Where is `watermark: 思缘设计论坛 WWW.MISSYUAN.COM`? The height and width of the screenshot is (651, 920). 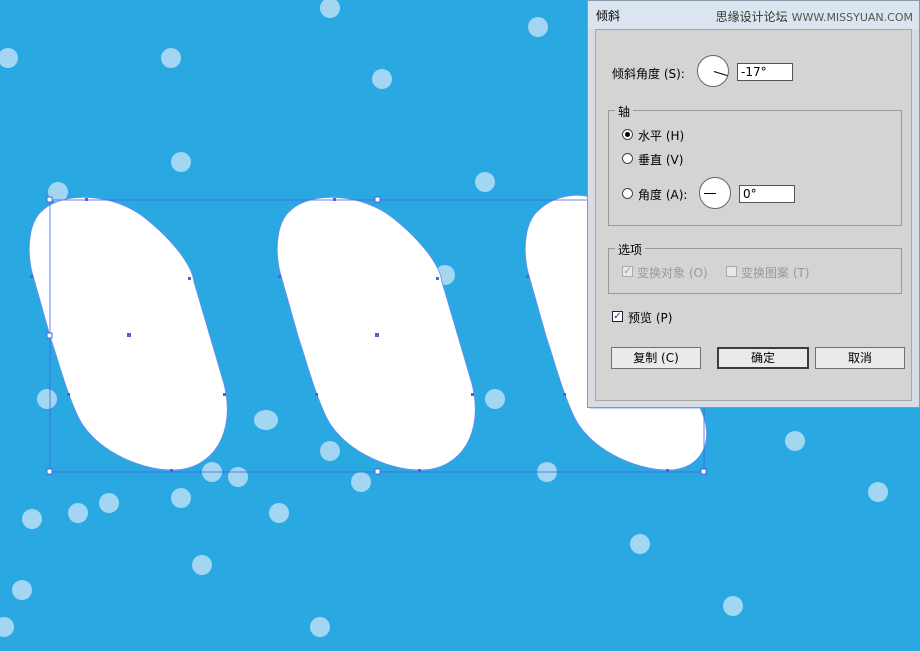
watermark: 思缘设计论坛 WWW.MISSYUAN.COM is located at coordinates (814, 16).